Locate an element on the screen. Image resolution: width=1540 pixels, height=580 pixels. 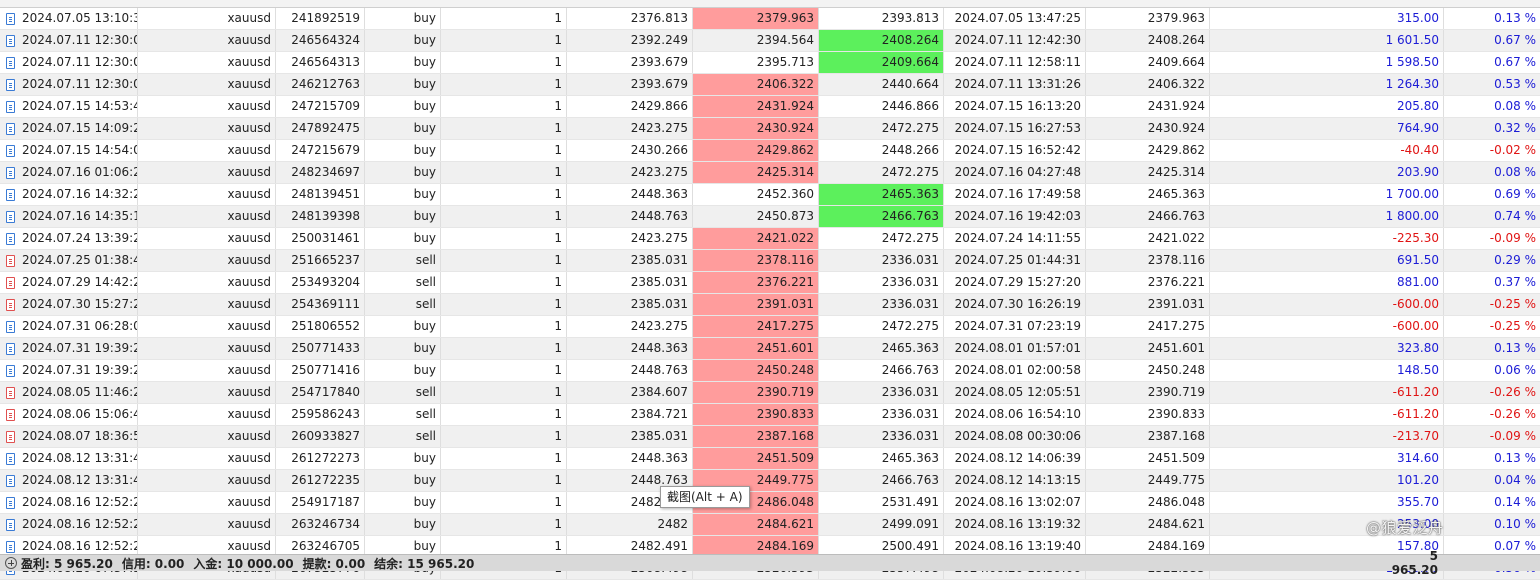
profit-percent-cell: 0.69 % is located at coordinates (1515, 194).